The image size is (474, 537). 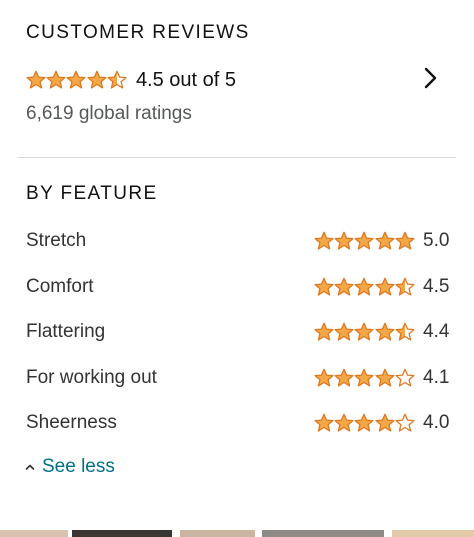 I want to click on feature-rating-value: 4.5, so click(x=436, y=286).